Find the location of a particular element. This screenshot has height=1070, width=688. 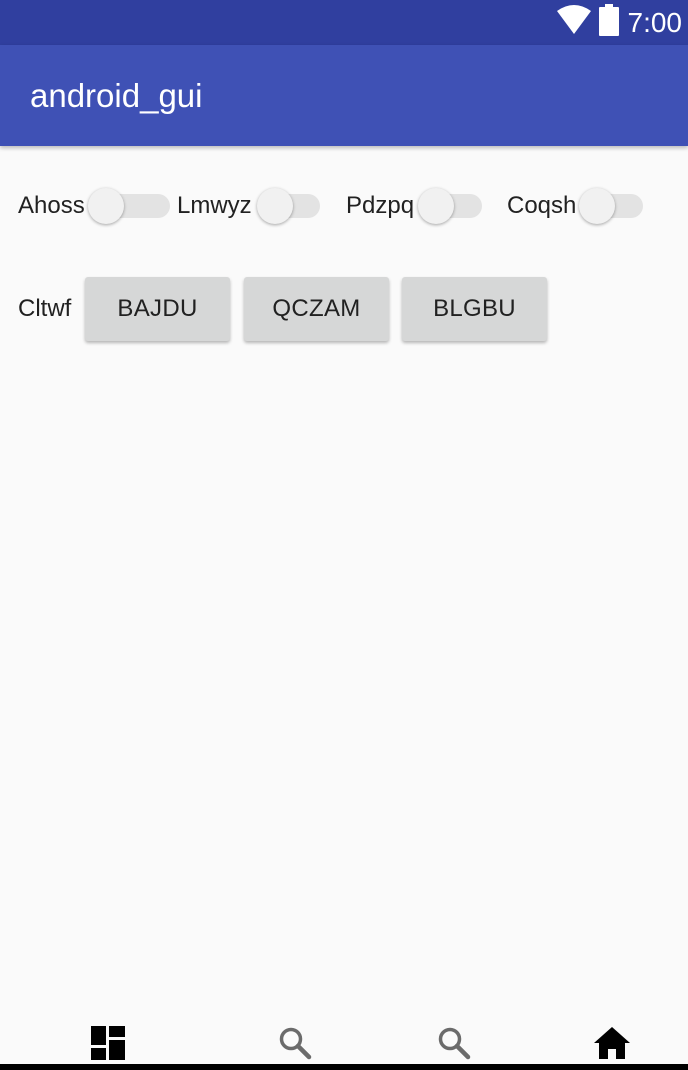

status-icons: 7:00 is located at coordinates (619, 22).